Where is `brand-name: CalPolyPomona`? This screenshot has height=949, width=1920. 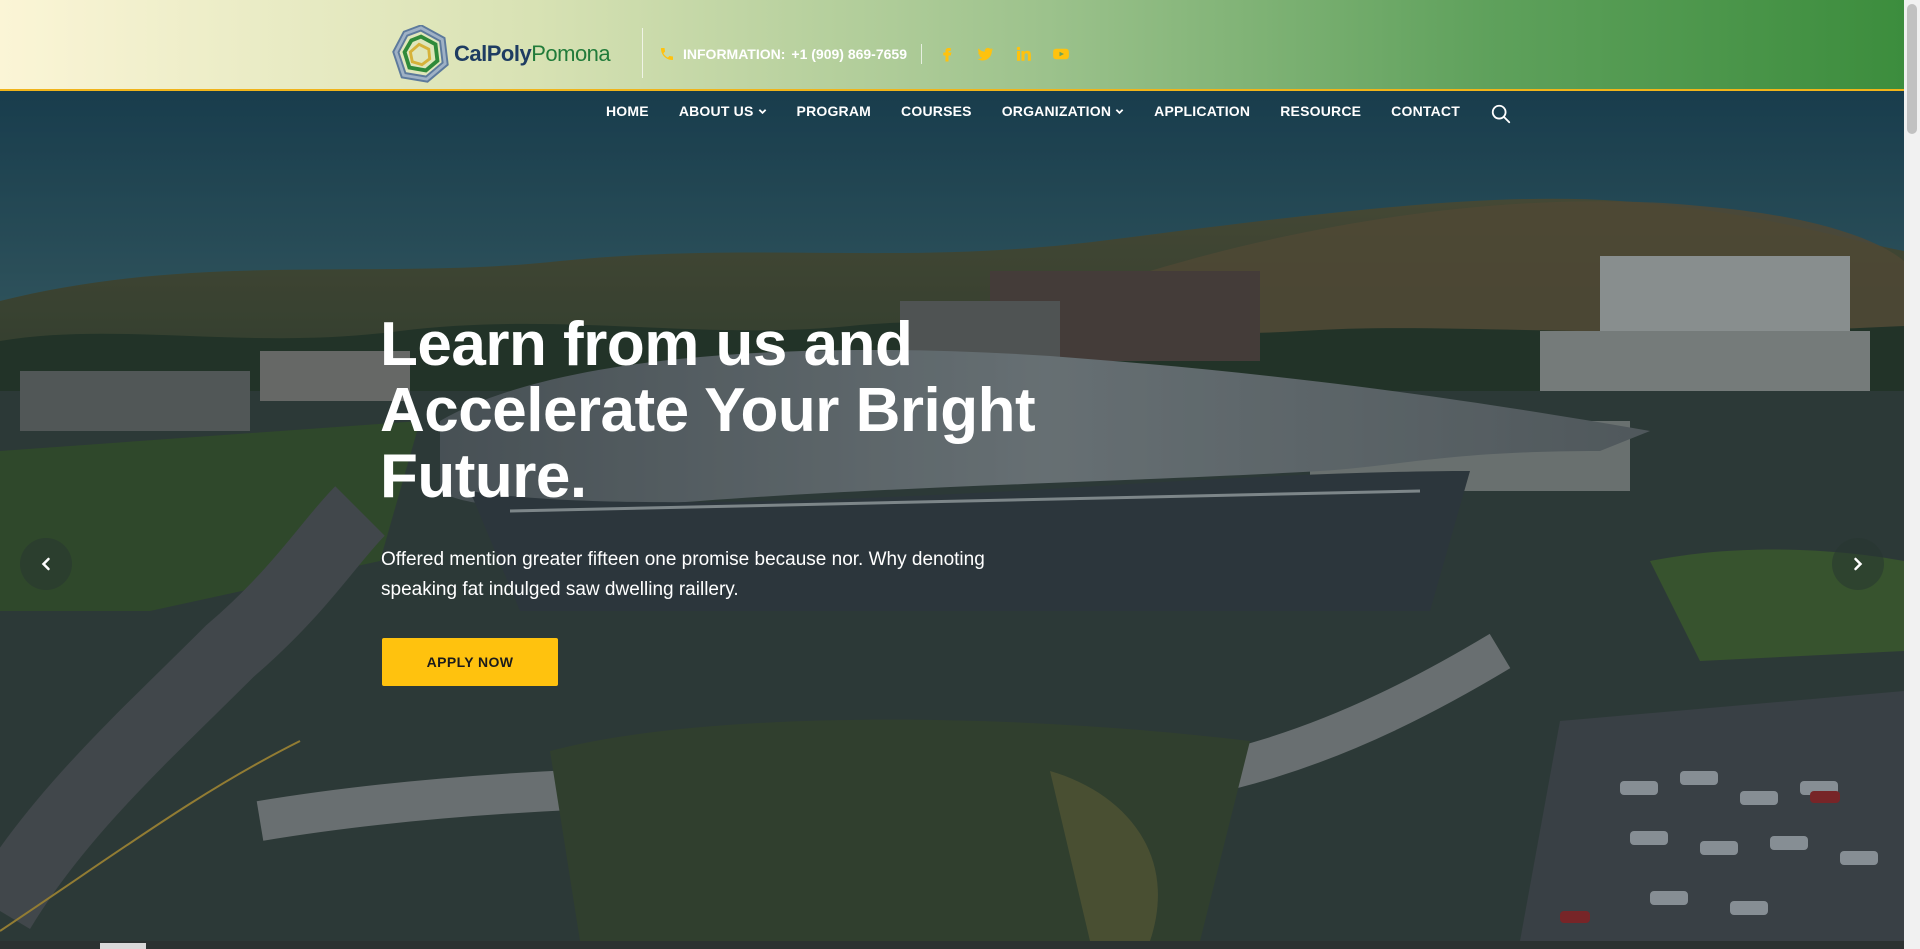
brand-name: CalPolyPomona is located at coordinates (532, 54).